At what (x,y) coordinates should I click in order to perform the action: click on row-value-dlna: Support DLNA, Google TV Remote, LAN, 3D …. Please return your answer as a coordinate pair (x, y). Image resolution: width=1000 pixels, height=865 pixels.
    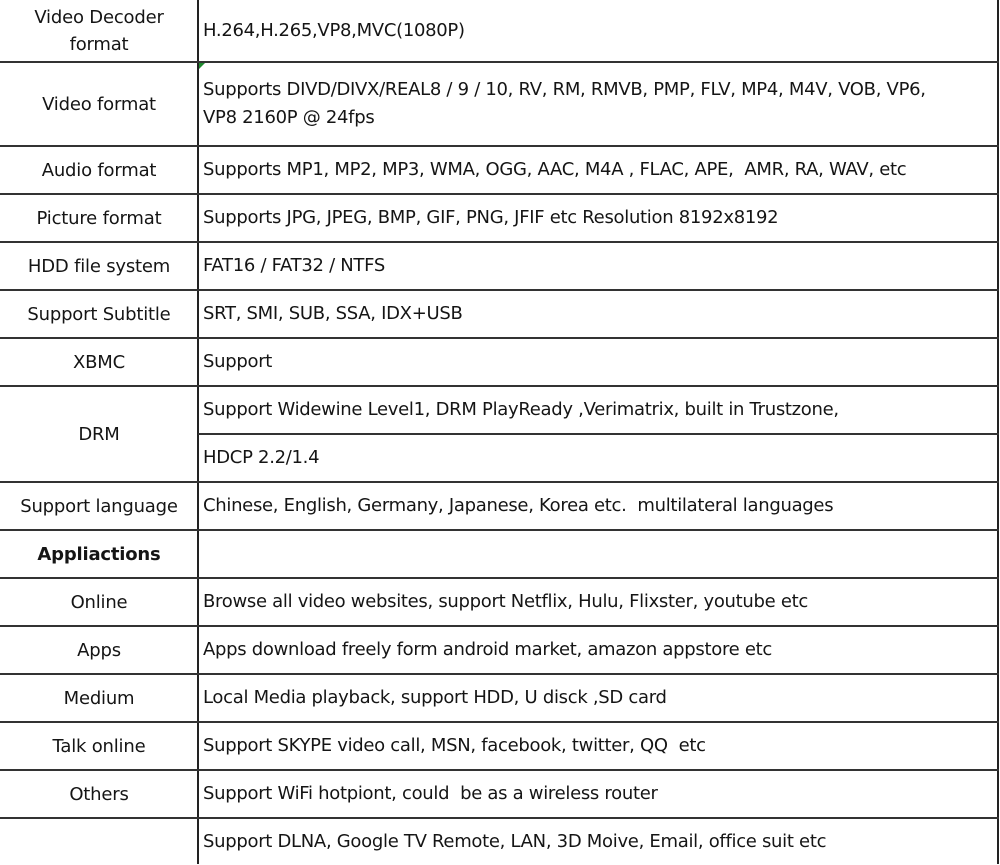
    Looking at the image, I should click on (515, 841).